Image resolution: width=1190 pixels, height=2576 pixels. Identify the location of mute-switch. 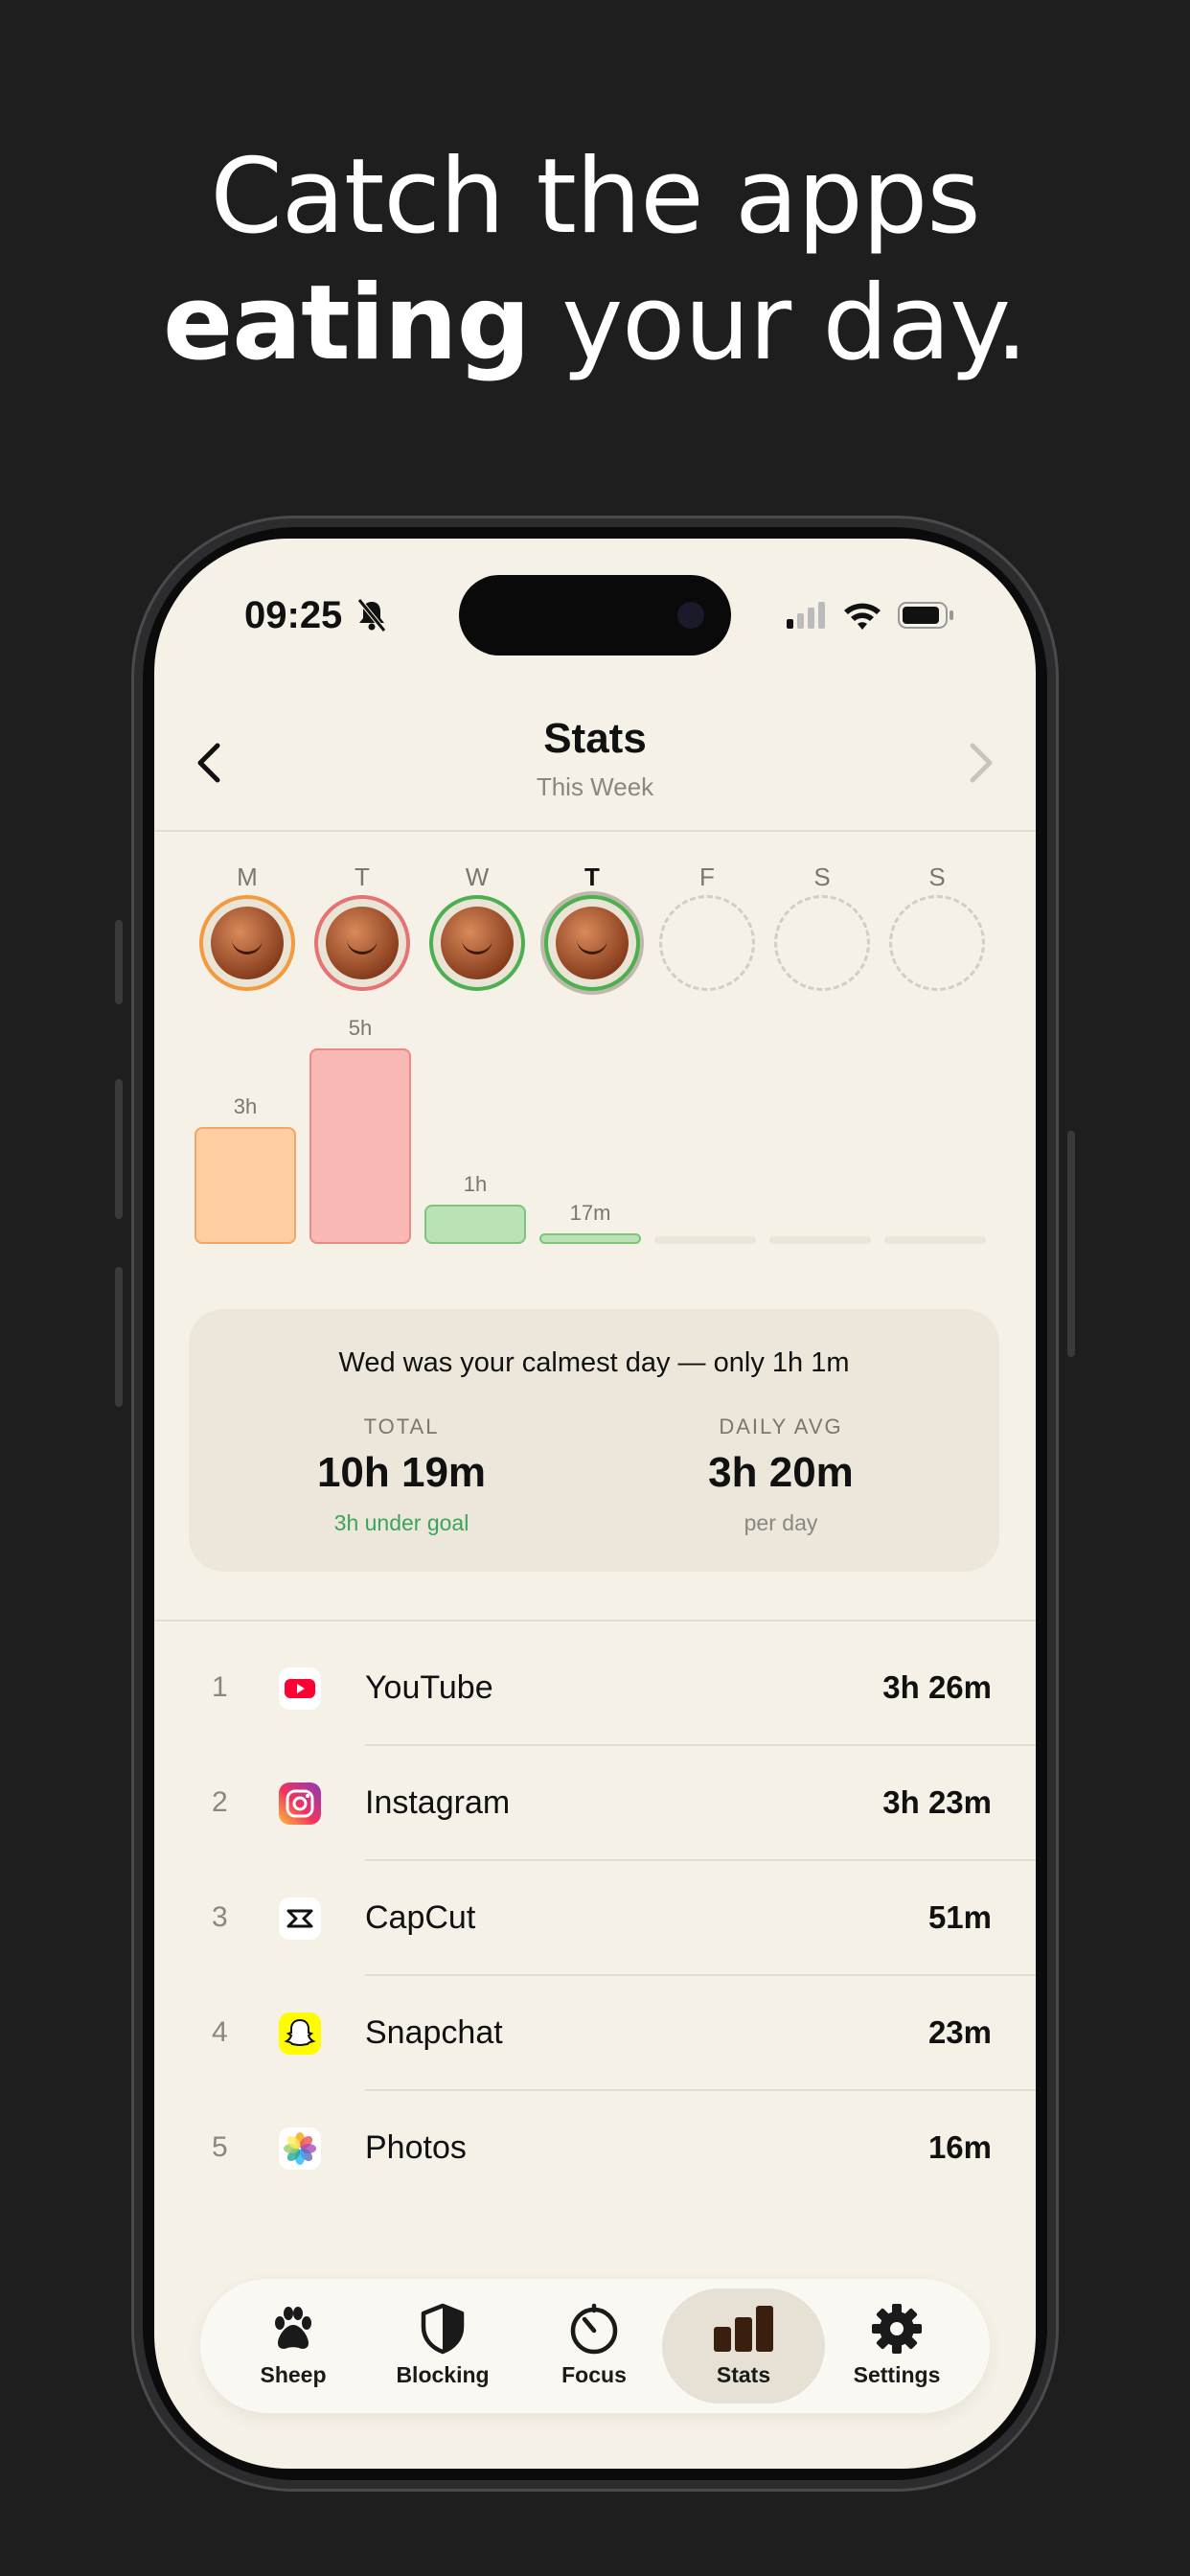
(119, 962).